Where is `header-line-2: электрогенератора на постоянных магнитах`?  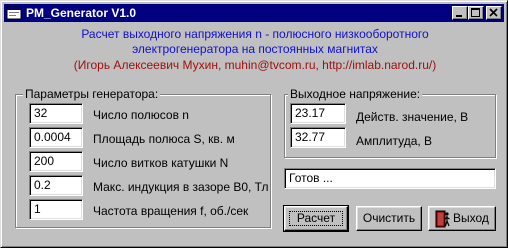
header-line-2: электрогенератора на постоянных магнитах is located at coordinates (255, 49).